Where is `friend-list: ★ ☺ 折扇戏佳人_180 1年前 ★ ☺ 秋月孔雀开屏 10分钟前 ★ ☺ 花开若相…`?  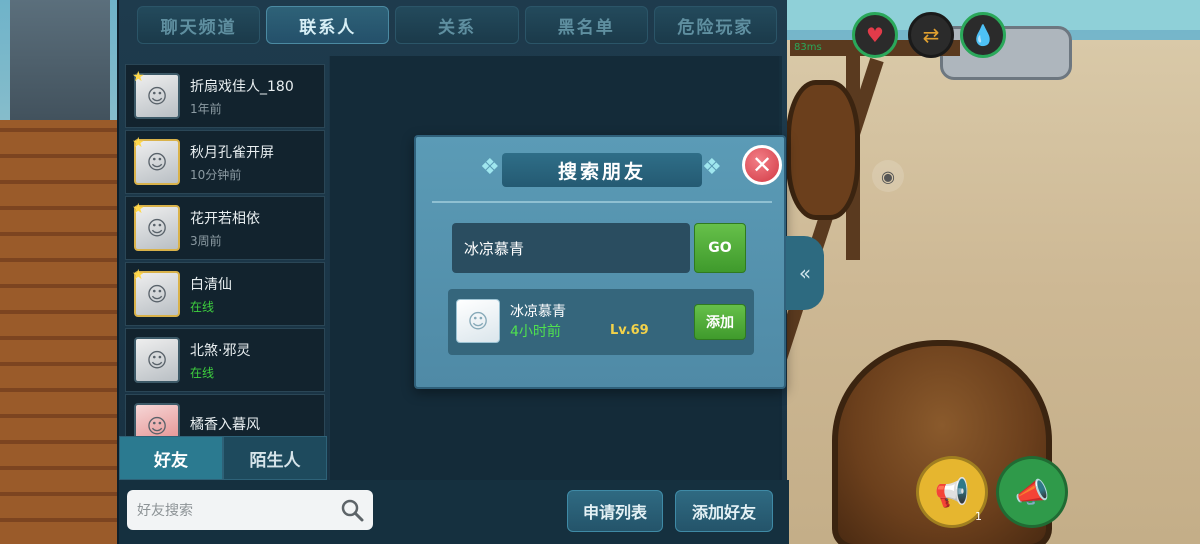
friend-list: ★ ☺ 折扇戏佳人_180 1年前 ★ ☺ 秋月孔雀开屏 10分钟前 ★ ☺ 花开若相… is located at coordinates (225, 250).